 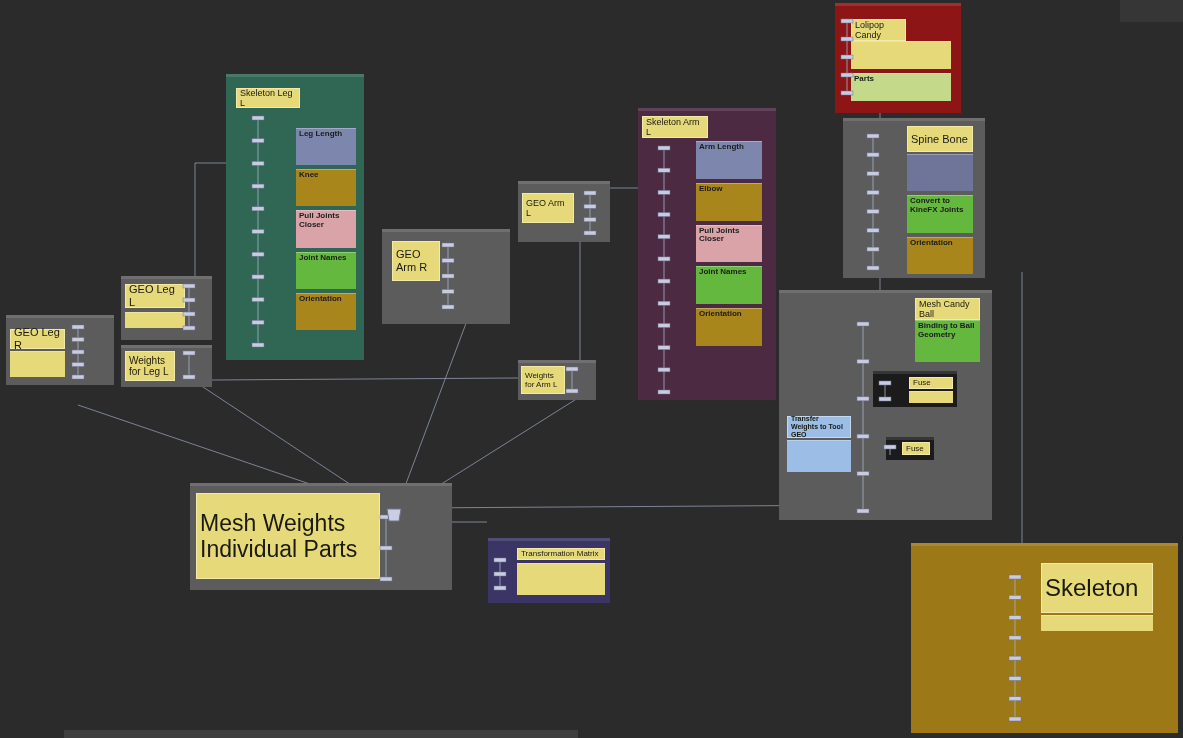 What do you see at coordinates (675, 127) in the screenshot?
I see `box-title-note: Skeleton Arm L` at bounding box center [675, 127].